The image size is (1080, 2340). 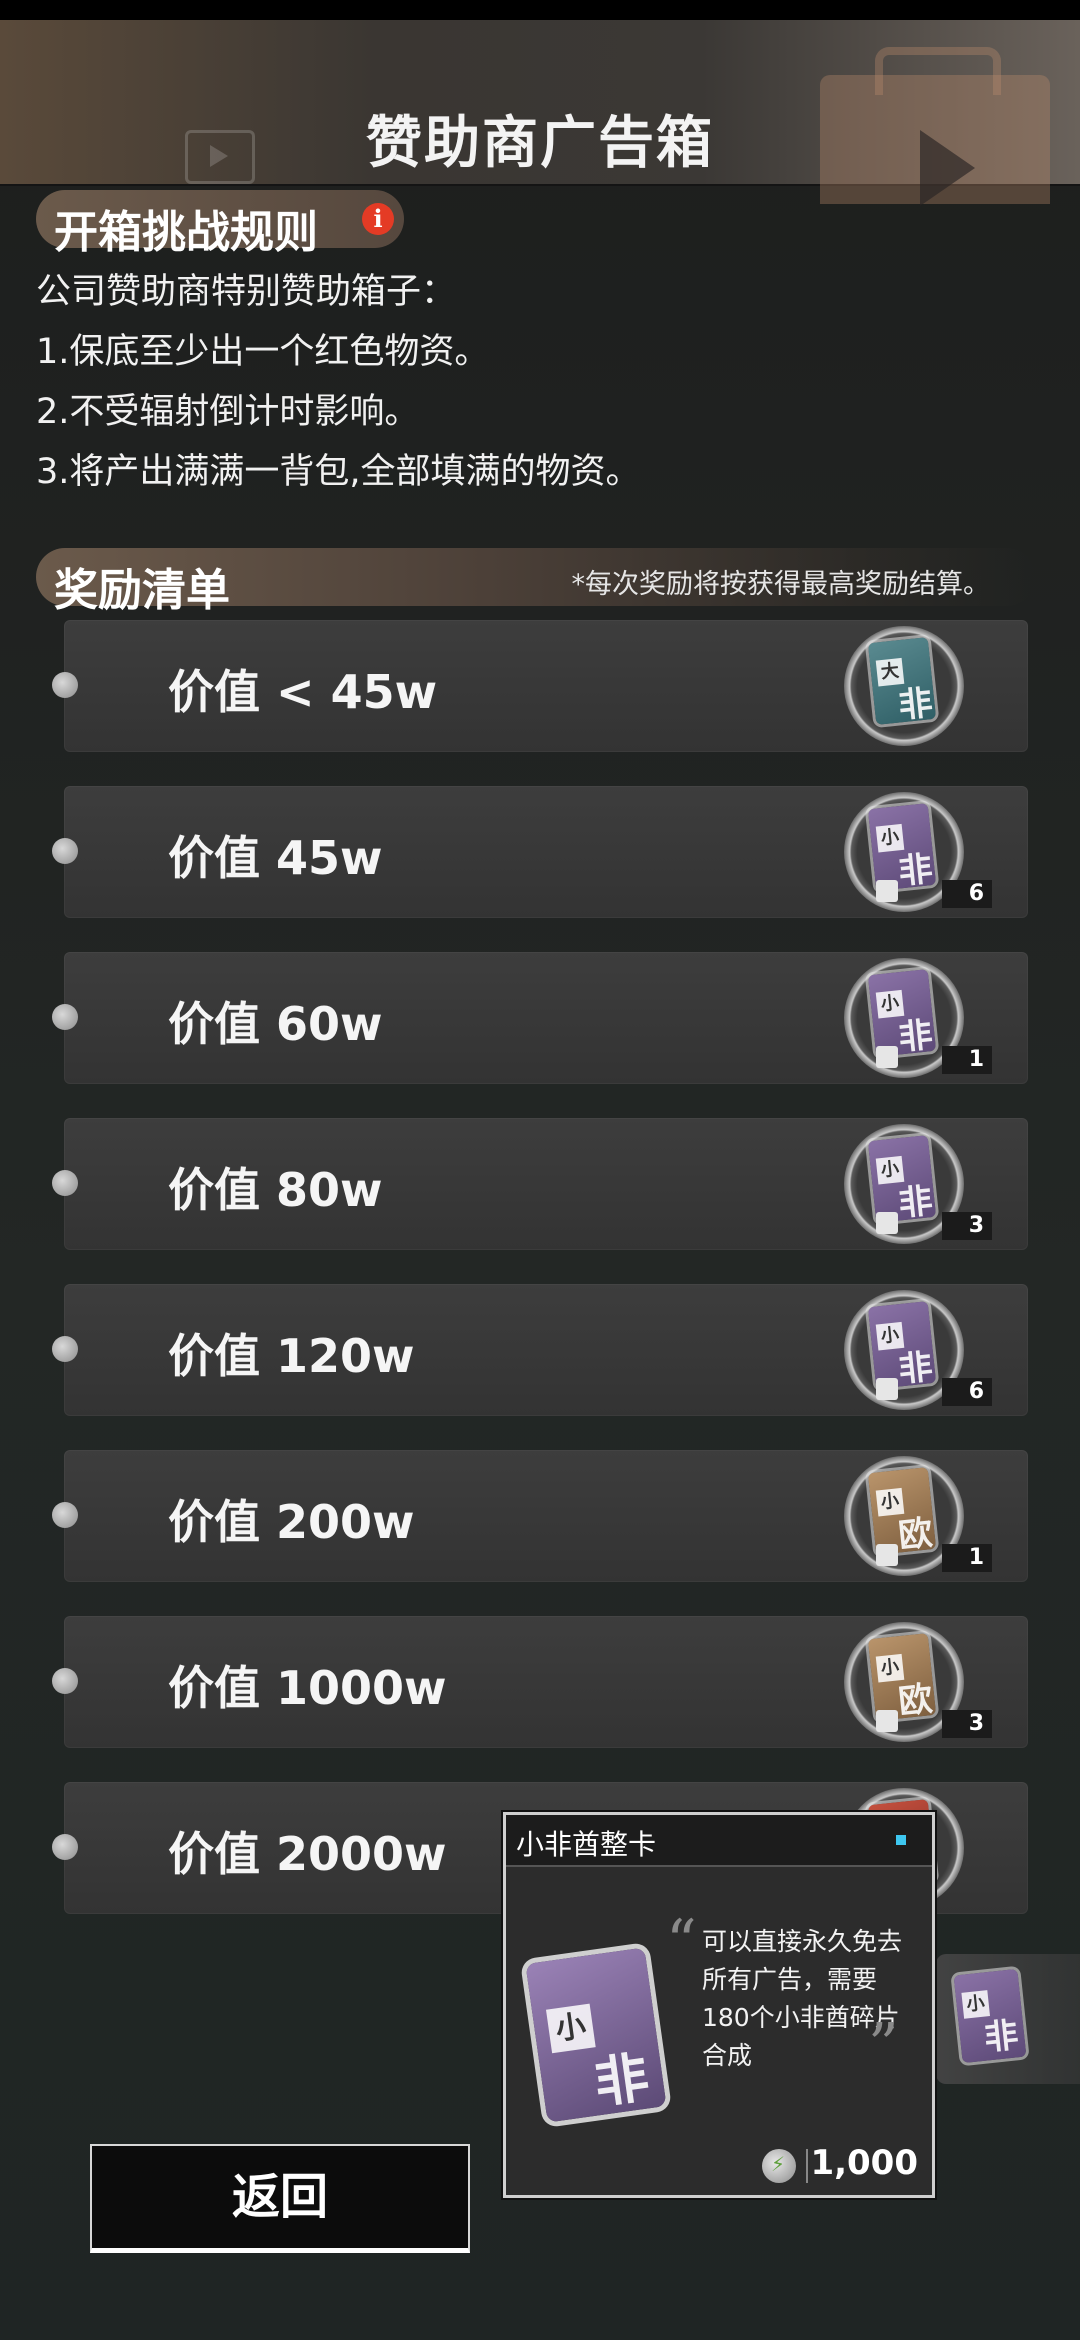 I want to click on rules-section-header: 开箱挑战规则 i, so click(x=220, y=224).